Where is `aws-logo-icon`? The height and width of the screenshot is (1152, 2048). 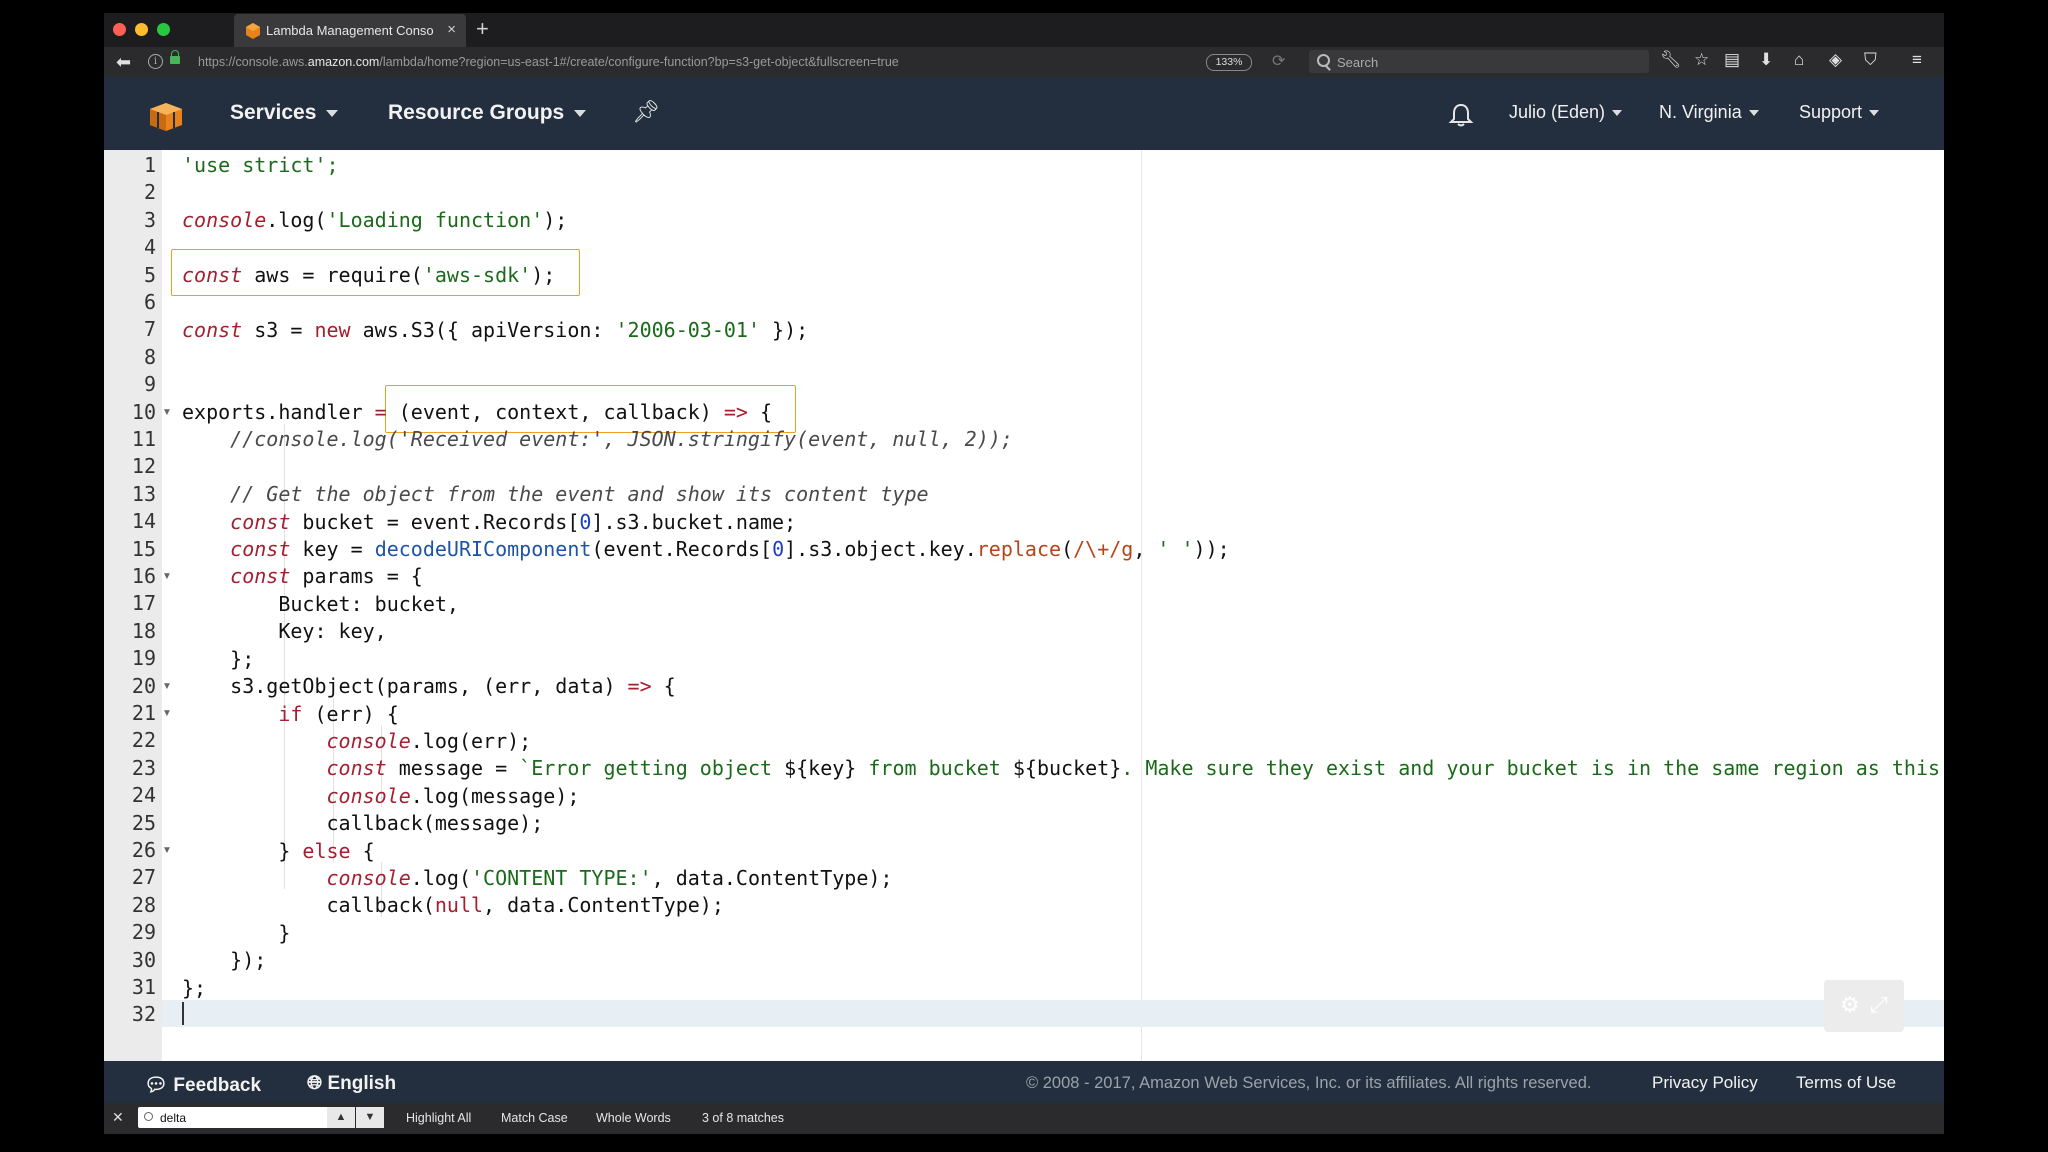
aws-logo-icon is located at coordinates (166, 117).